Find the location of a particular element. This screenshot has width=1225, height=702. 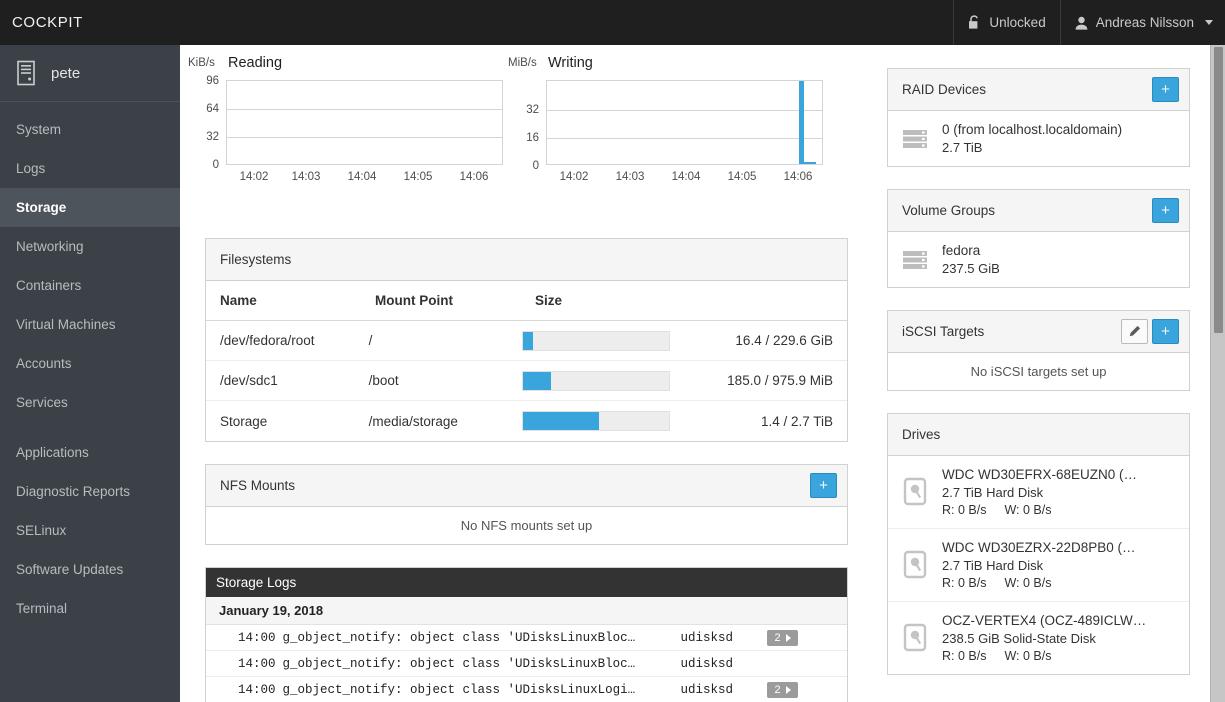

sidebar-item-accounts: Accounts is located at coordinates (90, 363).